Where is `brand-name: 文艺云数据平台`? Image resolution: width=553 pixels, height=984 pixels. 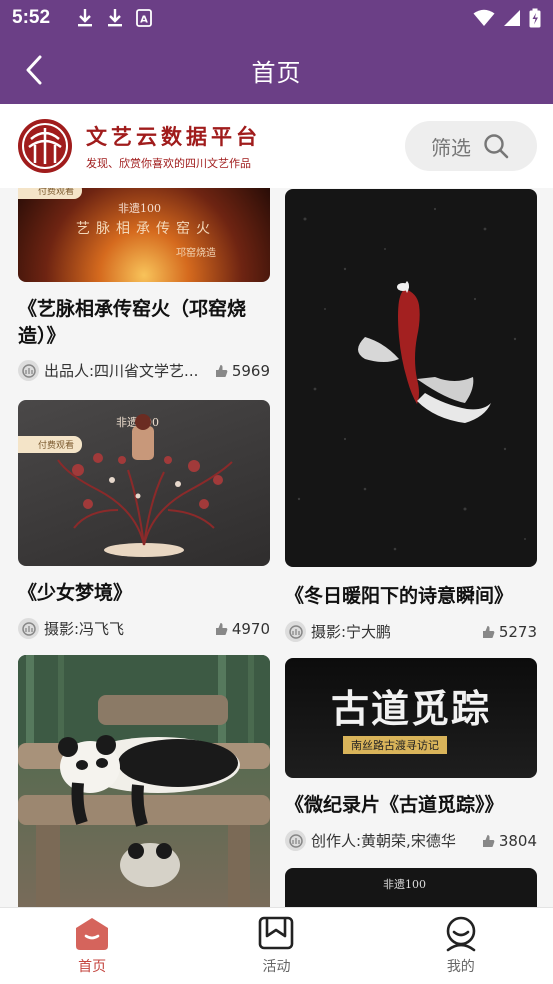 brand-name: 文艺云数据平台 is located at coordinates (173, 136).